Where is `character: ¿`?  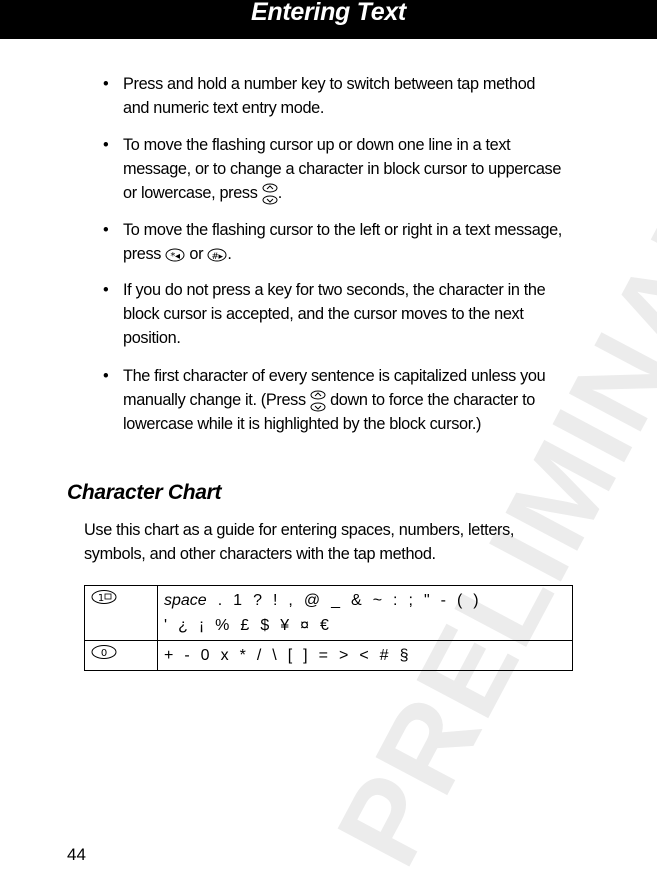
character: ¿ is located at coordinates (183, 625).